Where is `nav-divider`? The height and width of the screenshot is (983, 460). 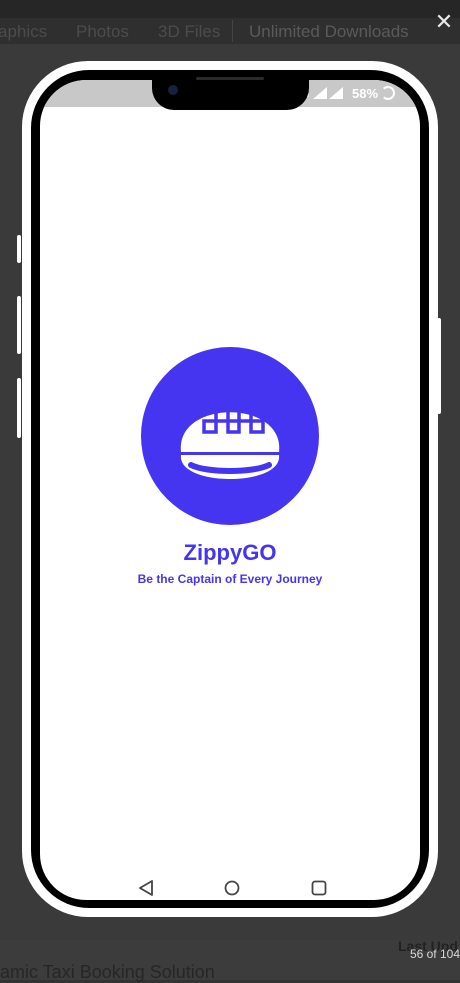
nav-divider is located at coordinates (232, 31).